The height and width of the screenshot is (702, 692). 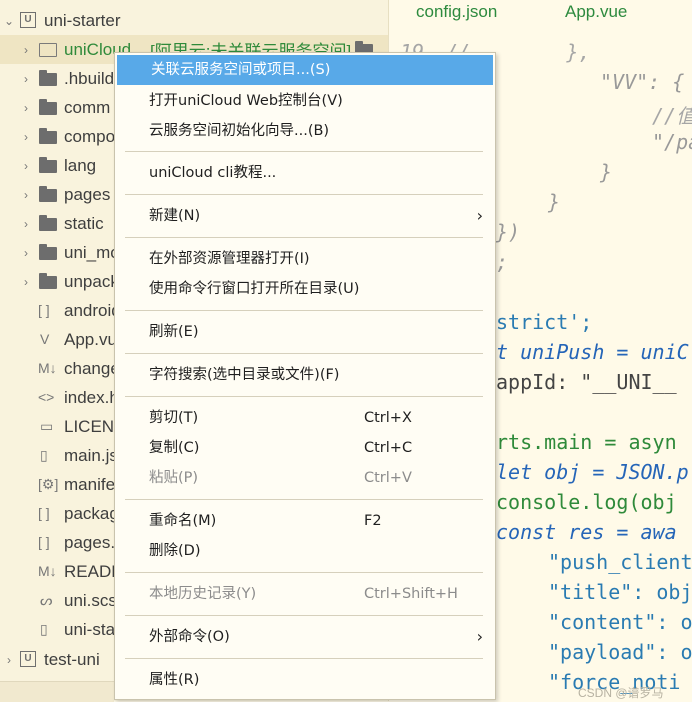 I want to click on code-line: let obj = JSON.p, so click(x=592, y=472).